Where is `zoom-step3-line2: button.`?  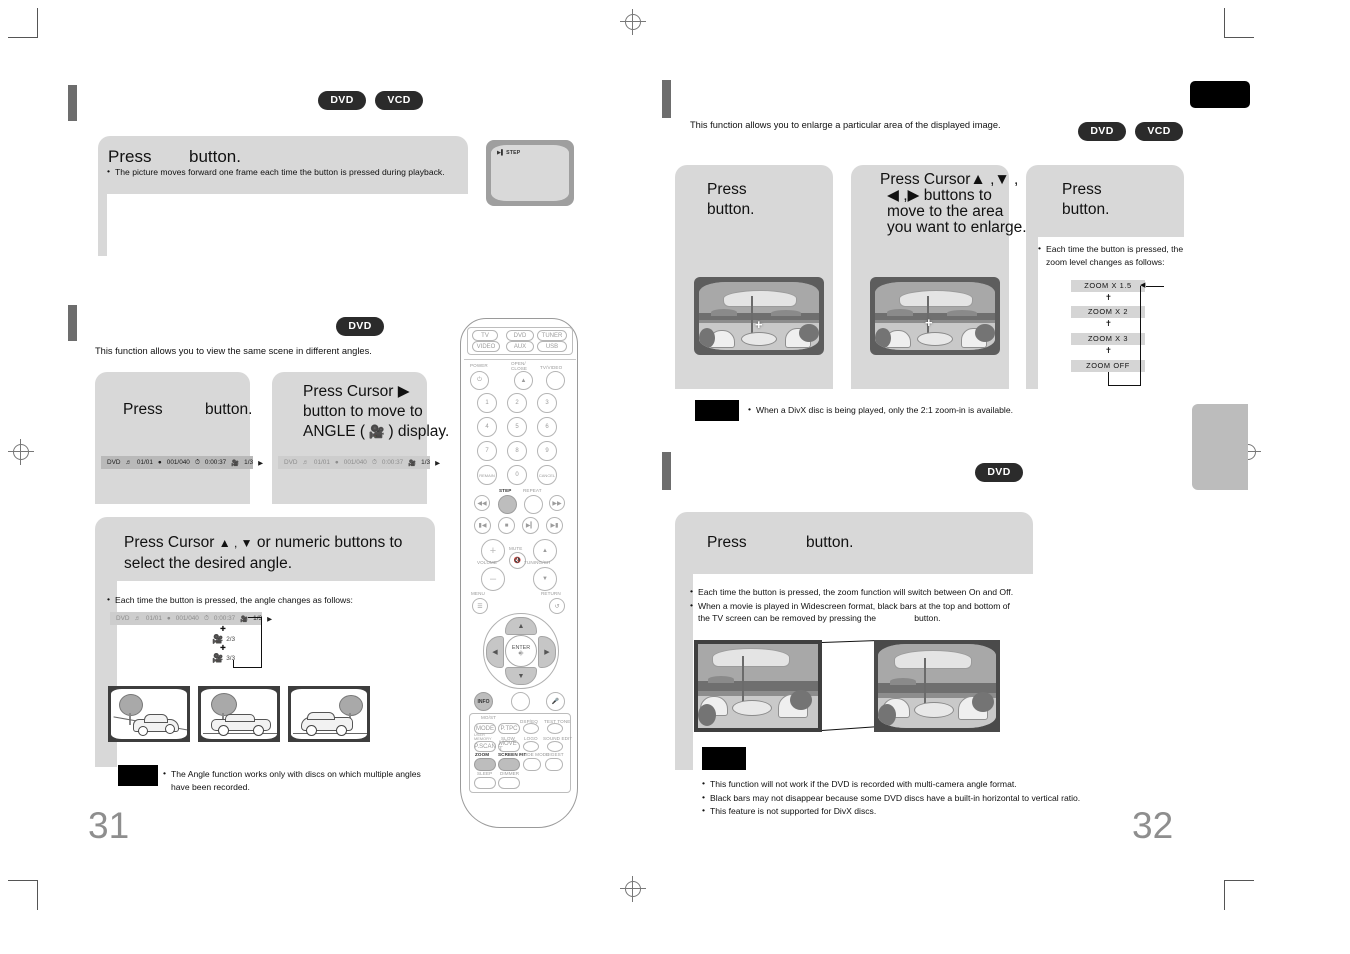
zoom-step3-line2: button. is located at coordinates (1086, 209).